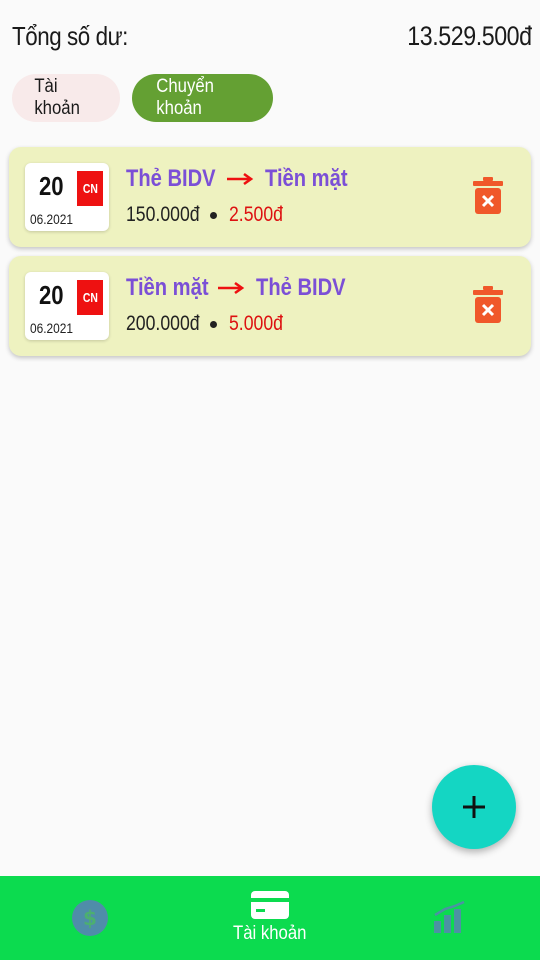  What do you see at coordinates (167, 287) in the screenshot?
I see `from-account: Tiền mặt` at bounding box center [167, 287].